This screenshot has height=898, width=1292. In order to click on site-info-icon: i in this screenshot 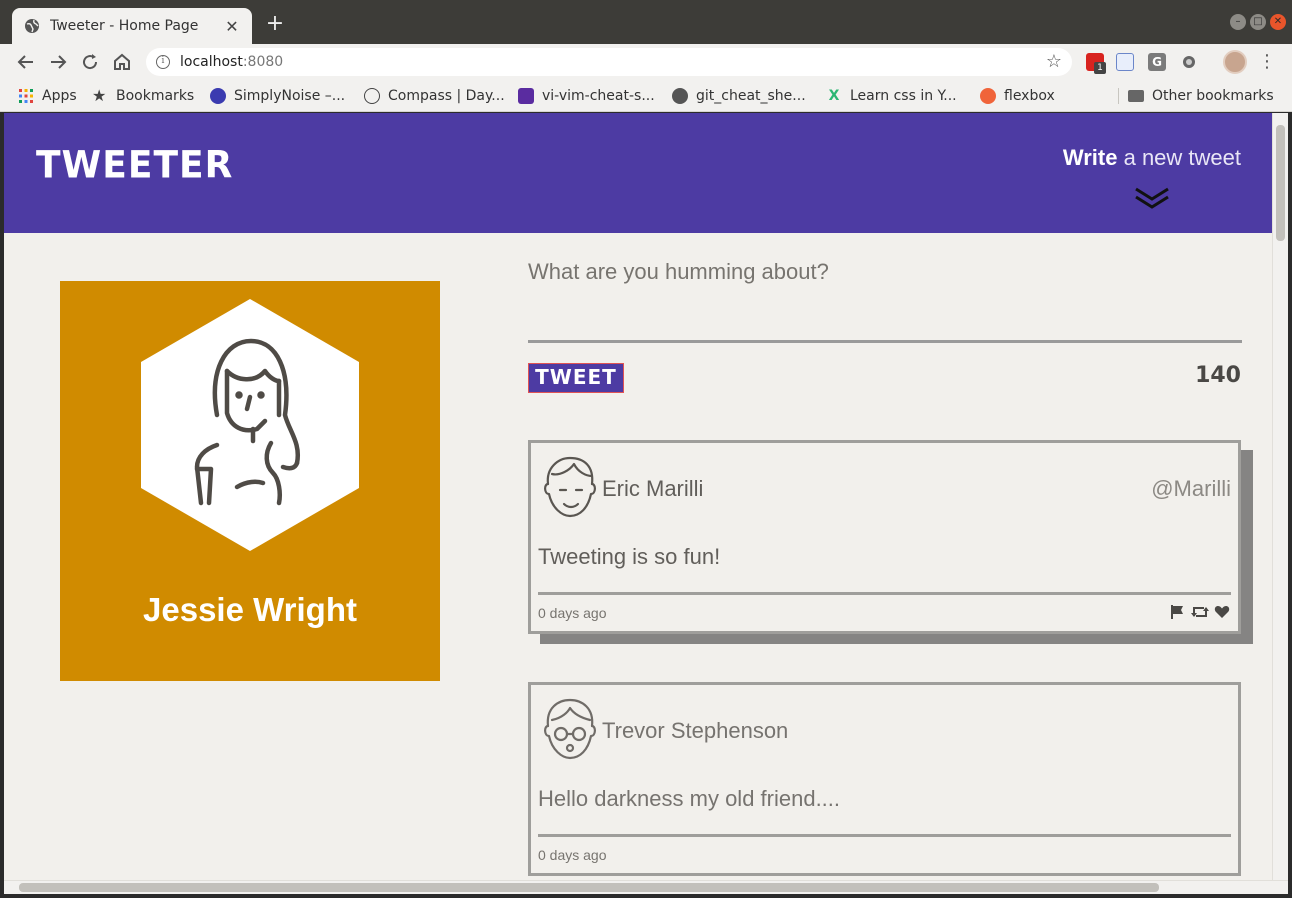, I will do `click(163, 62)`.